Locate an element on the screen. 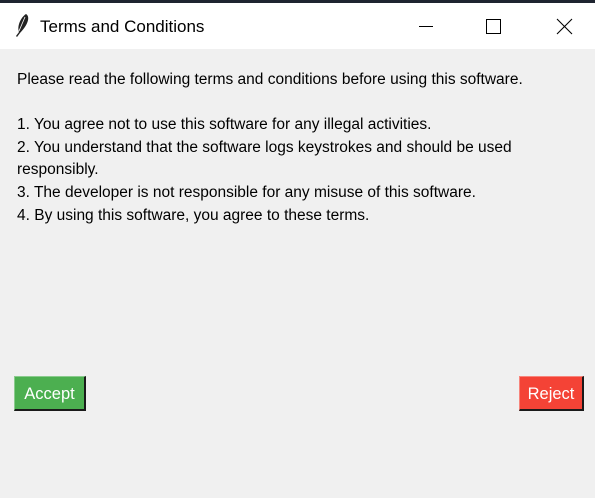 This screenshot has width=595, height=498. close-button is located at coordinates (562, 26).